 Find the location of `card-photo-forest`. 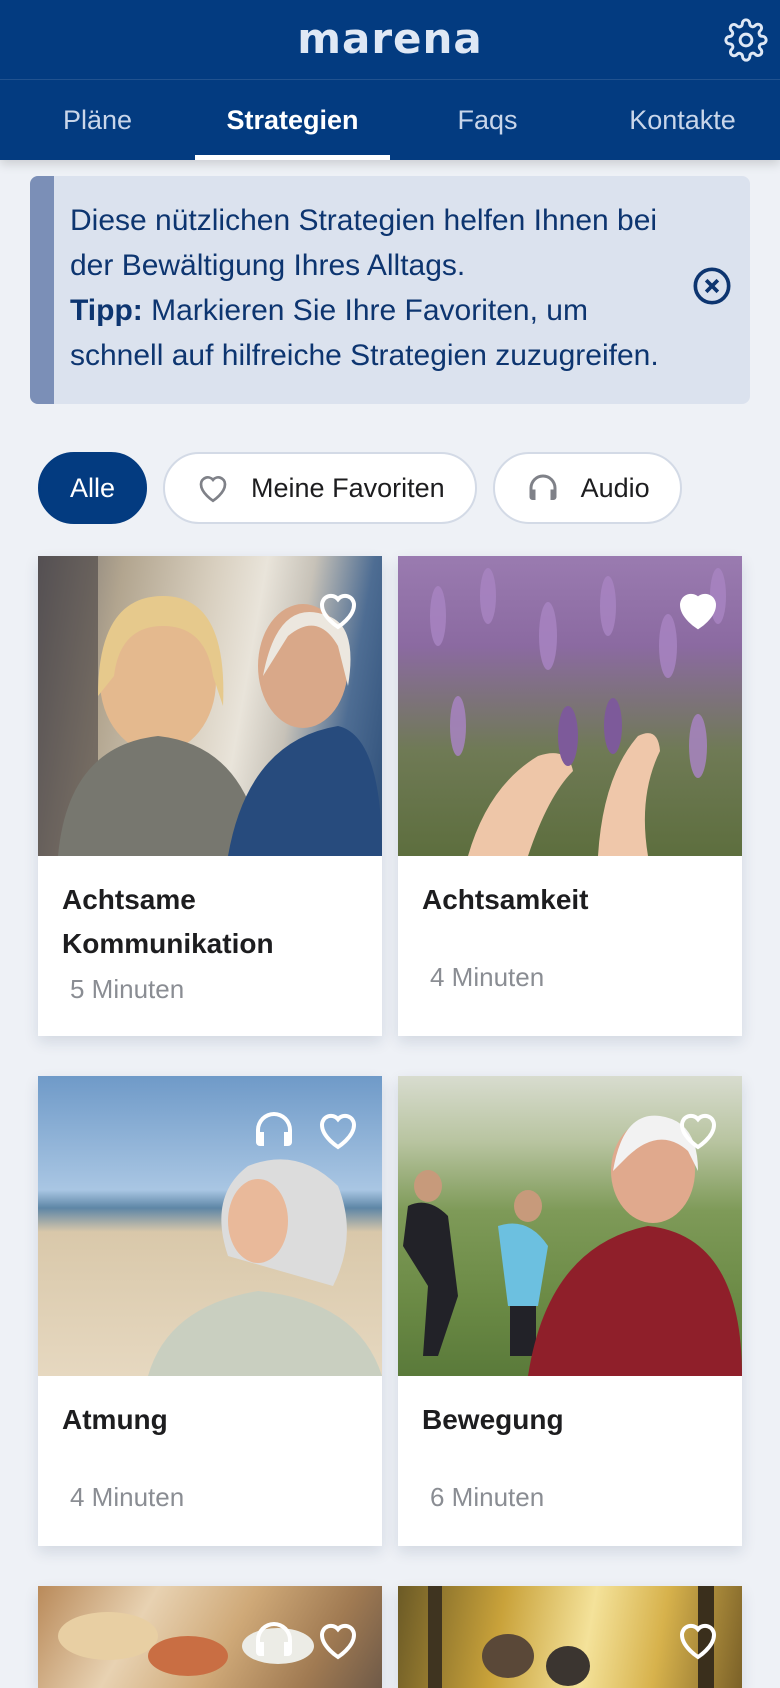

card-photo-forest is located at coordinates (570, 1637).